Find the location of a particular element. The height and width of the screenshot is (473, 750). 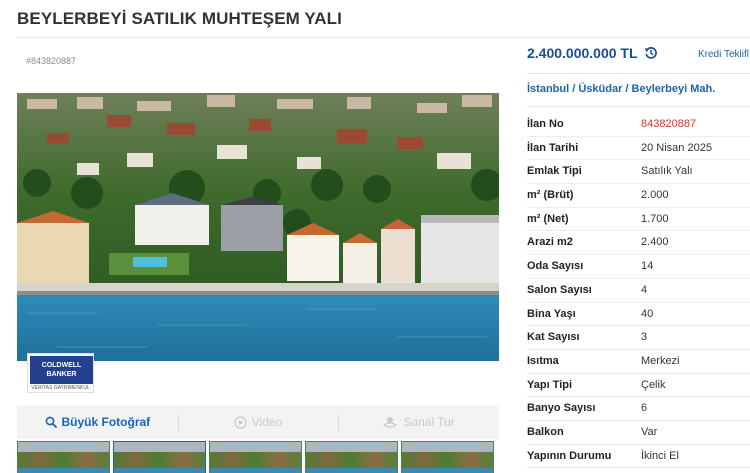

detail-row: Yapı Tipi Çelik is located at coordinates (638, 386).